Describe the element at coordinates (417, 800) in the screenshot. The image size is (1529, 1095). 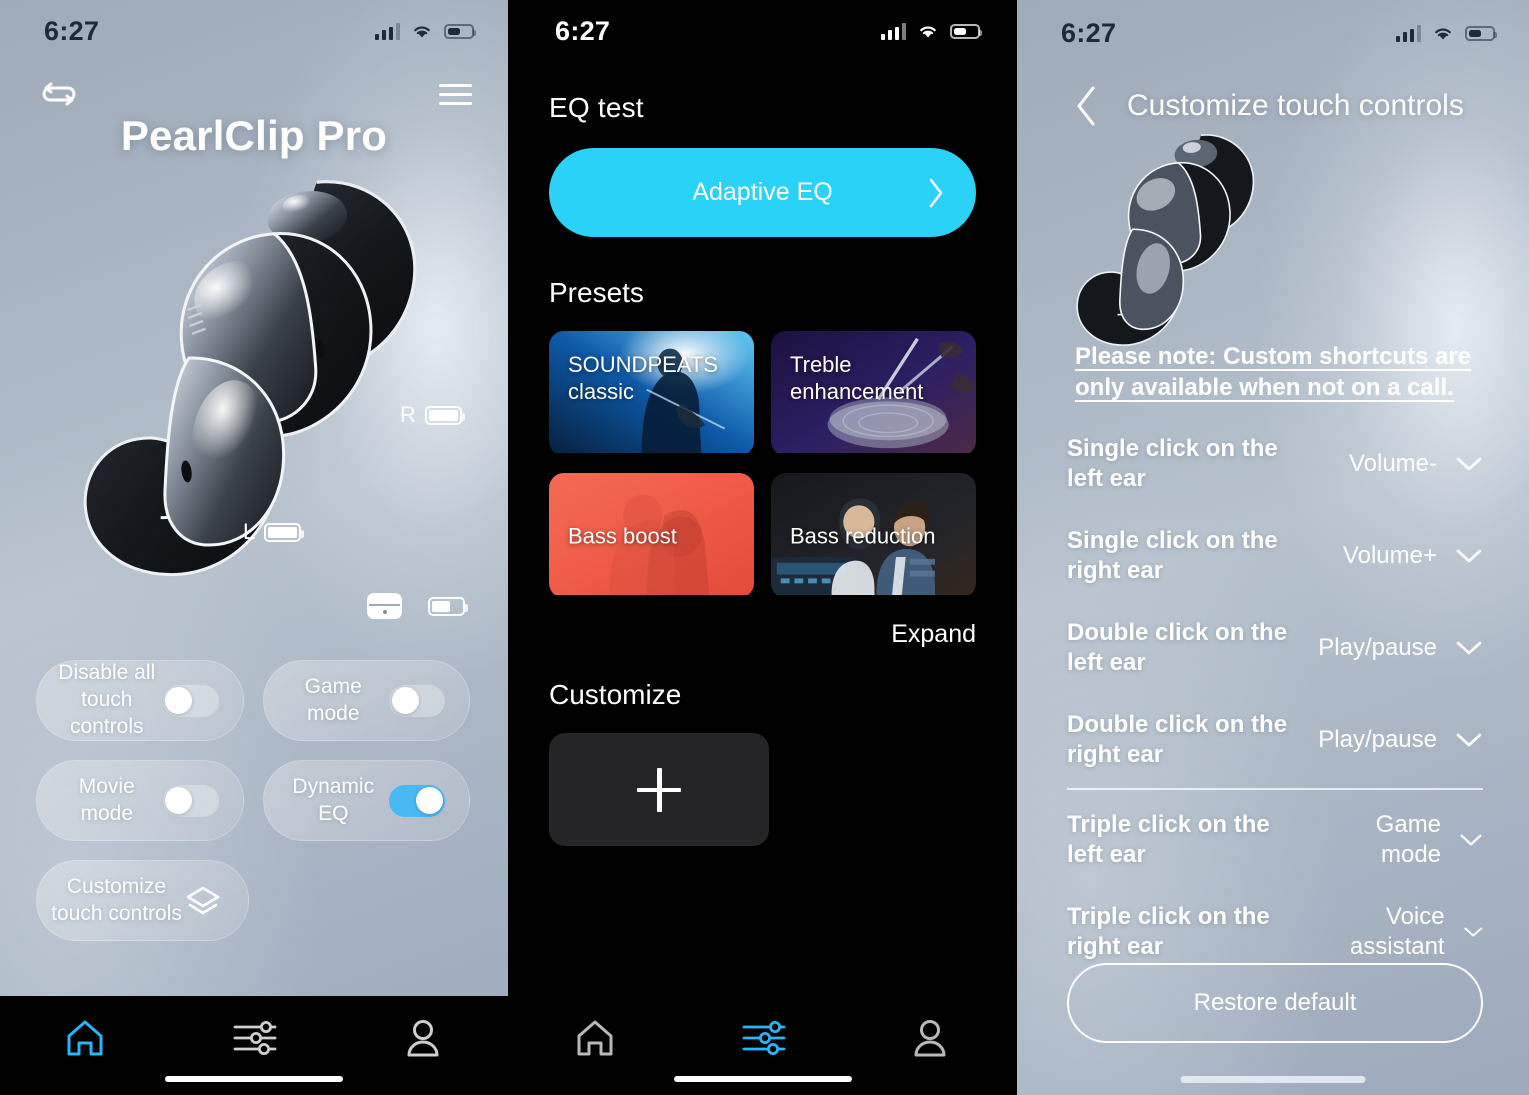
I see `toggle-dynamic-eq` at that location.